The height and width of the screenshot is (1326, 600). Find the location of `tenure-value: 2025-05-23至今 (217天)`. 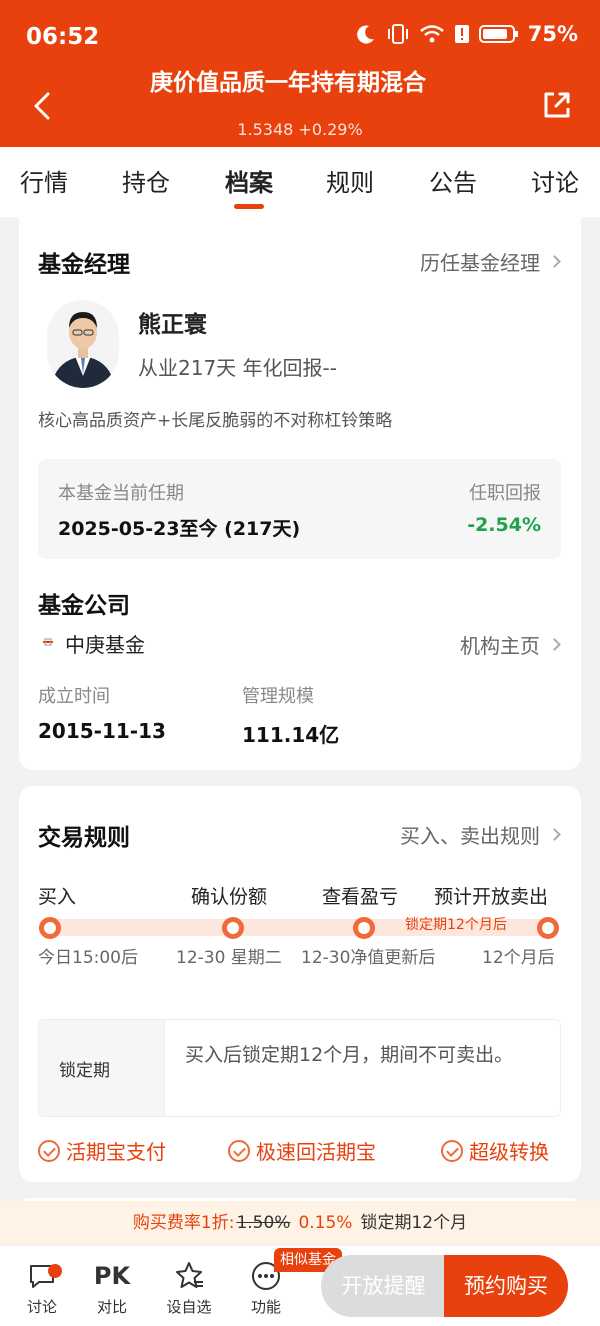

tenure-value: 2025-05-23至今 (217天) is located at coordinates (179, 529).